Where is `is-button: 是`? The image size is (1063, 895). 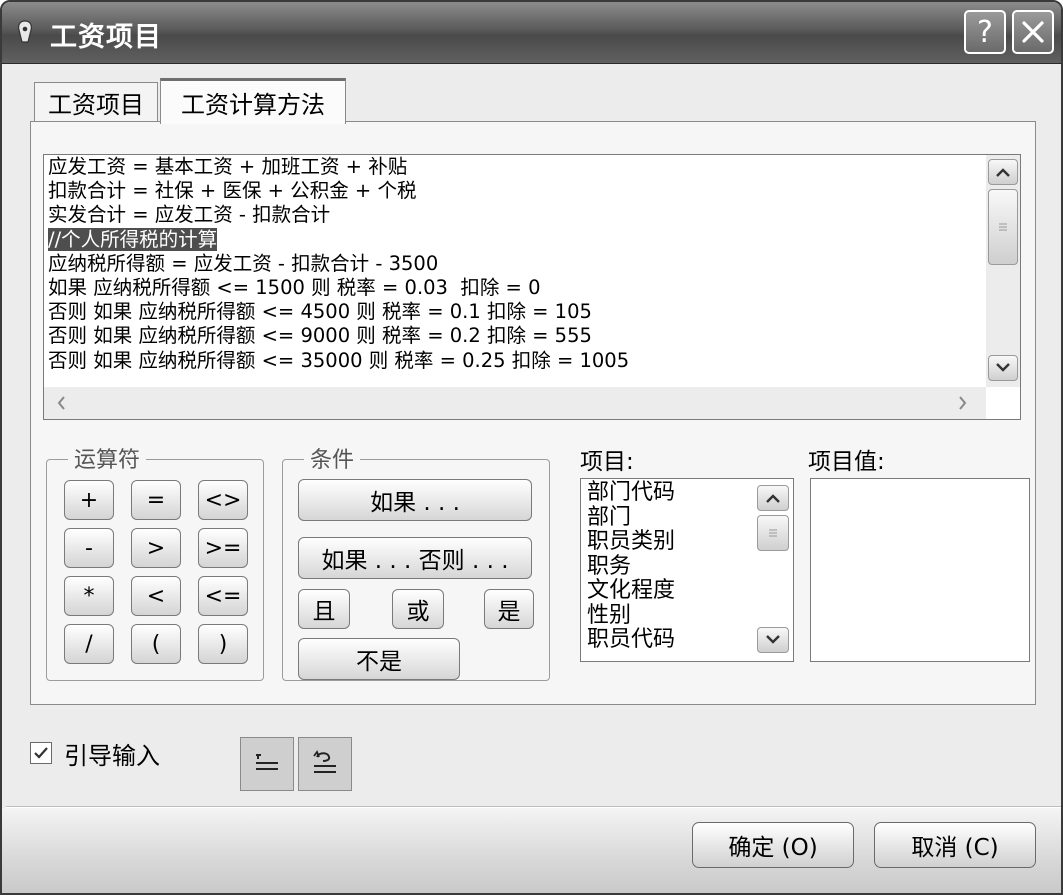 is-button: 是 is located at coordinates (509, 609).